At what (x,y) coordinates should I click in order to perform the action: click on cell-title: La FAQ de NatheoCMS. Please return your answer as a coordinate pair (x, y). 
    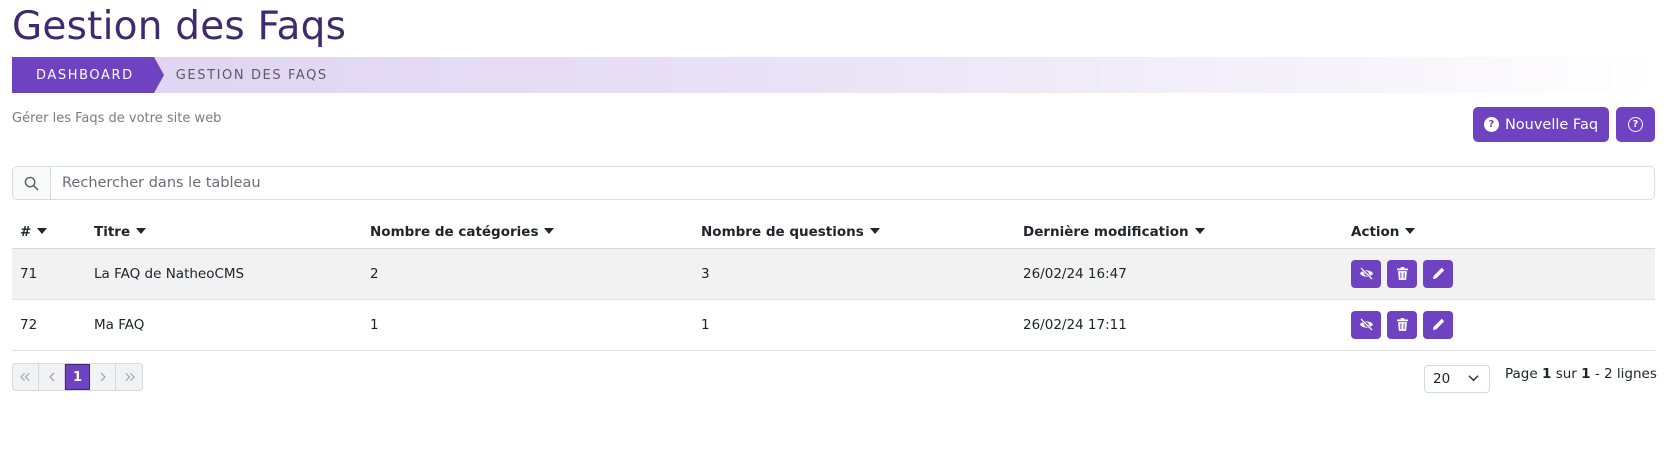
    Looking at the image, I should click on (224, 274).